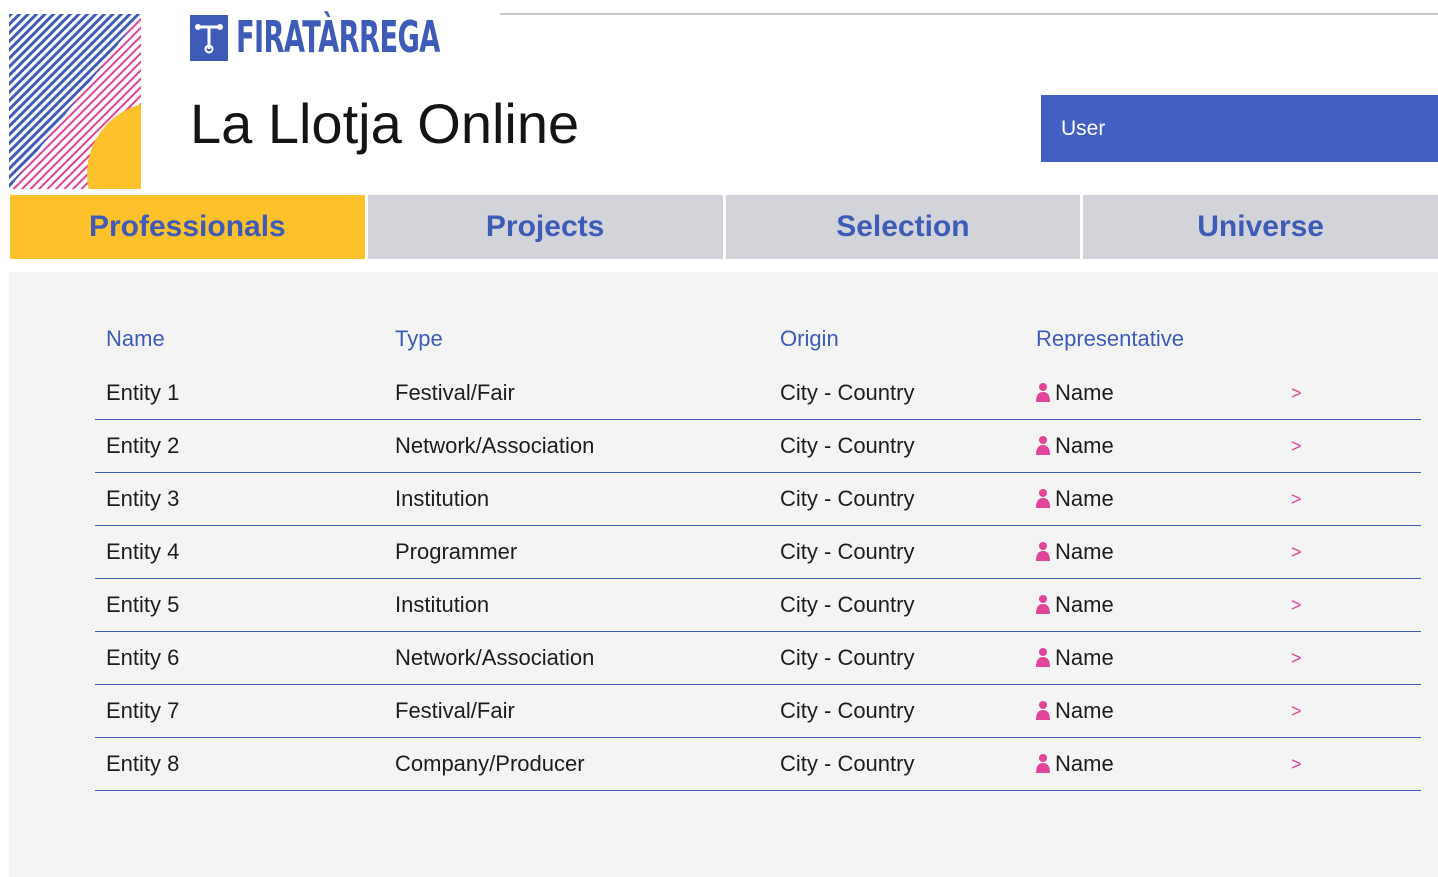 The image size is (1438, 877). What do you see at coordinates (143, 498) in the screenshot?
I see `entity-name: Entity 3` at bounding box center [143, 498].